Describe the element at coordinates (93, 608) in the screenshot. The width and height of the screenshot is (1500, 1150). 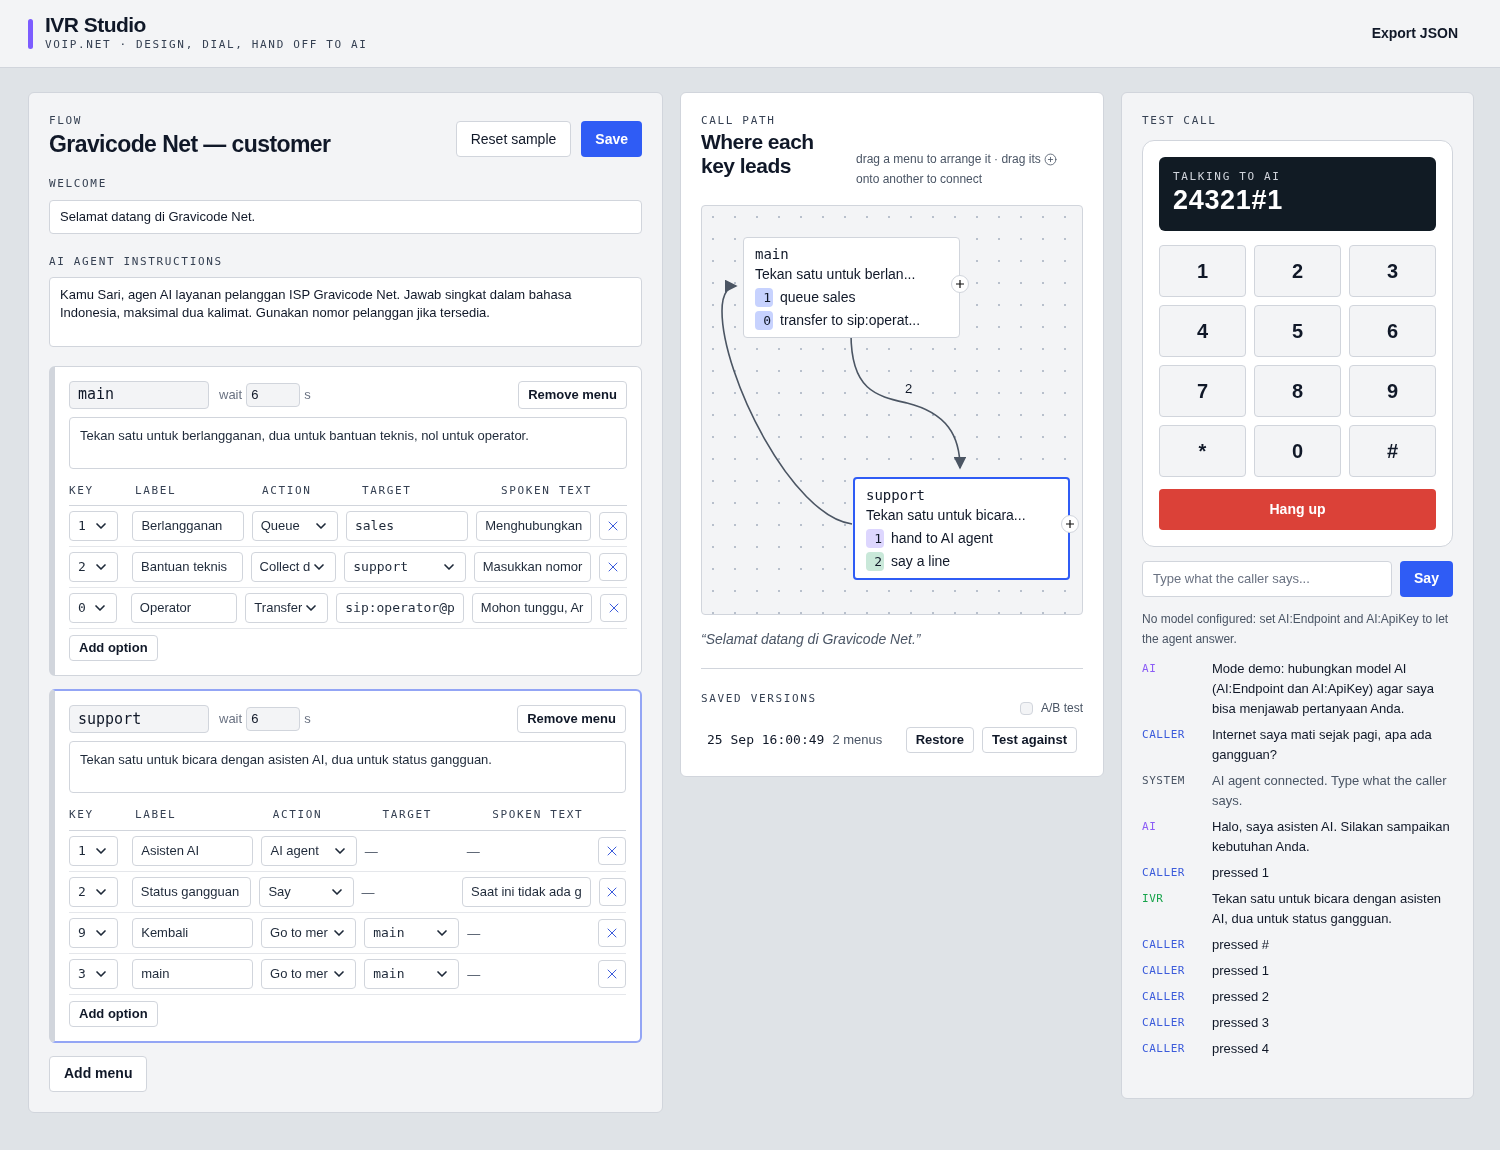
I see `key-select: 0` at that location.